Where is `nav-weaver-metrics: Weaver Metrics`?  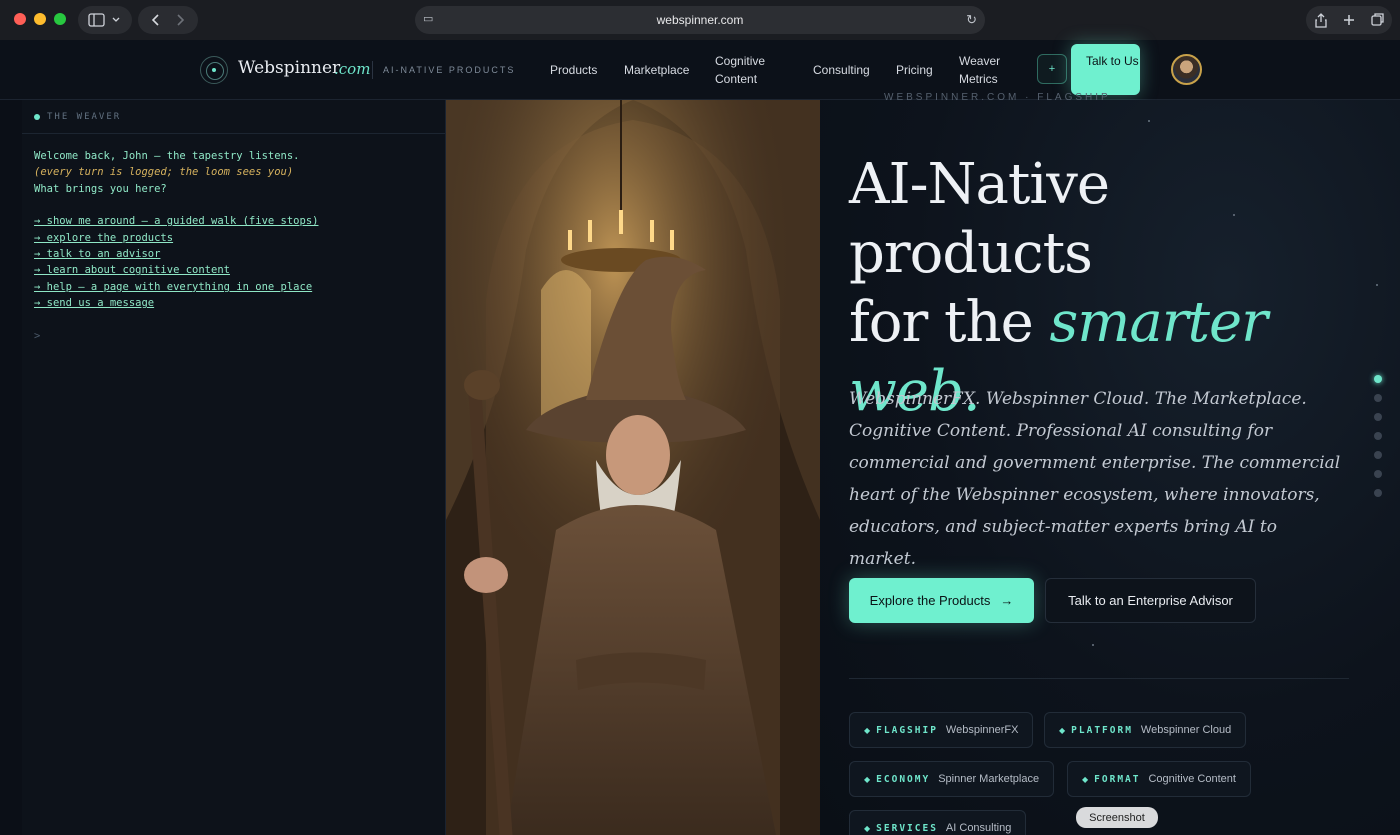
nav-weaver-metrics: Weaver Metrics is located at coordinates (985, 70).